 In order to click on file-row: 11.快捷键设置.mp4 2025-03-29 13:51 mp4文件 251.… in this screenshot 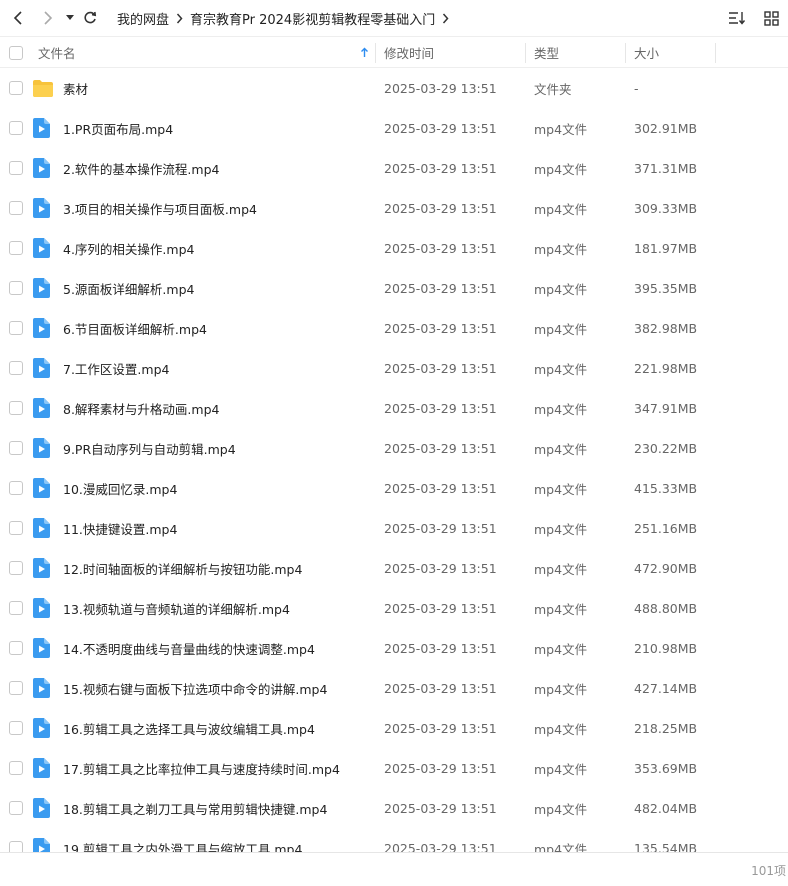, I will do `click(394, 528)`.